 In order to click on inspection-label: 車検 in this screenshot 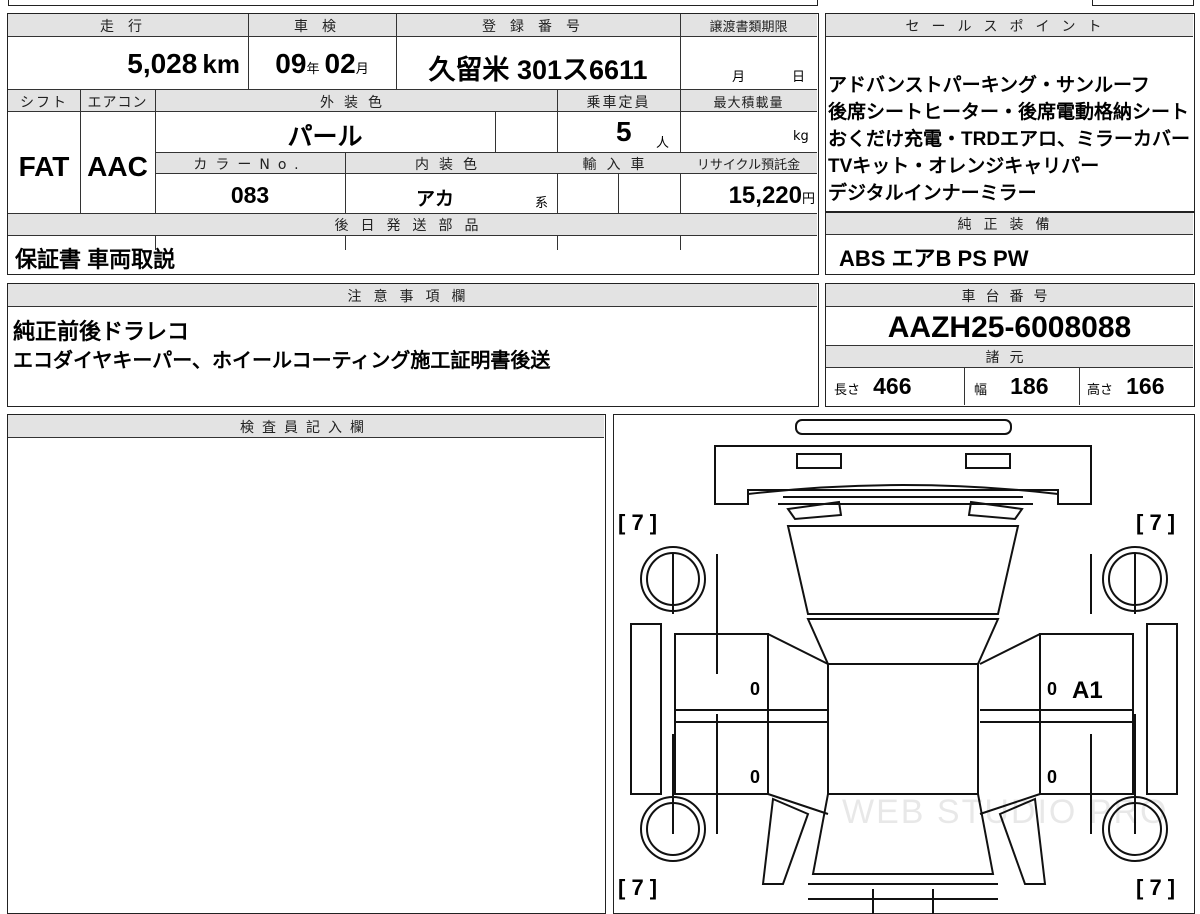, I will do `click(322, 27)`.